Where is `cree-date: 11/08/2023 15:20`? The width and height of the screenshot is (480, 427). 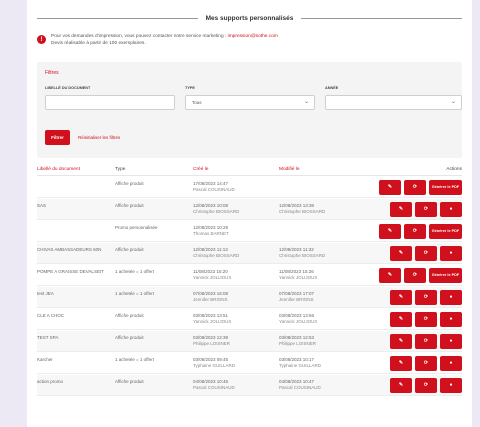 cree-date: 11/08/2023 15:20 is located at coordinates (210, 271).